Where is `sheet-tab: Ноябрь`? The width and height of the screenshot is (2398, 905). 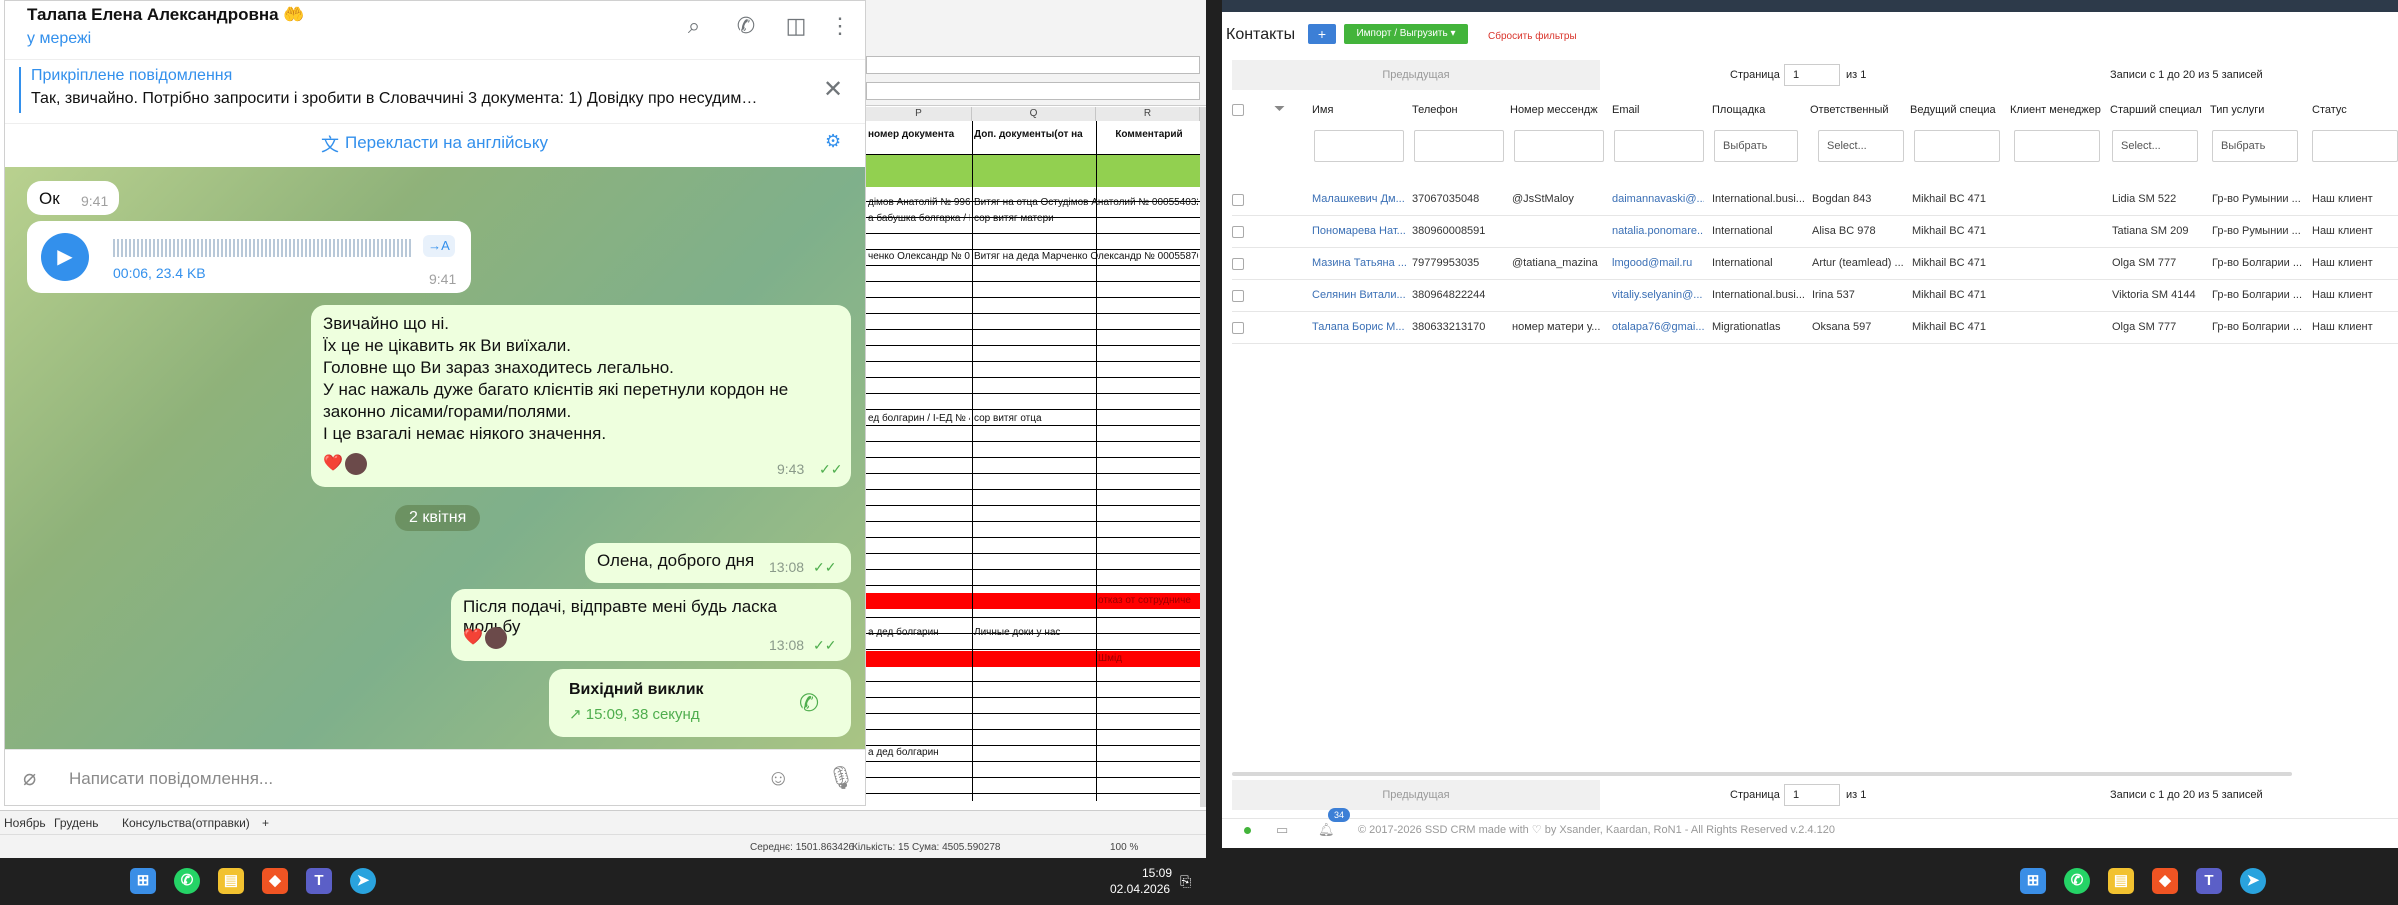
sheet-tab: Ноябрь is located at coordinates (25, 823).